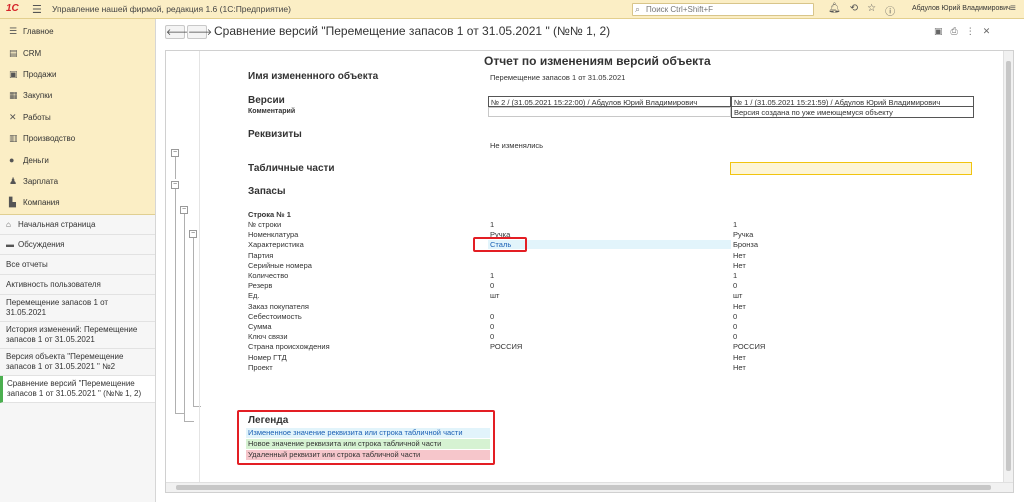 Image resolution: width=1024 pixels, height=502 pixels. Describe the element at coordinates (713, 9) in the screenshot. I see `search-input` at that location.